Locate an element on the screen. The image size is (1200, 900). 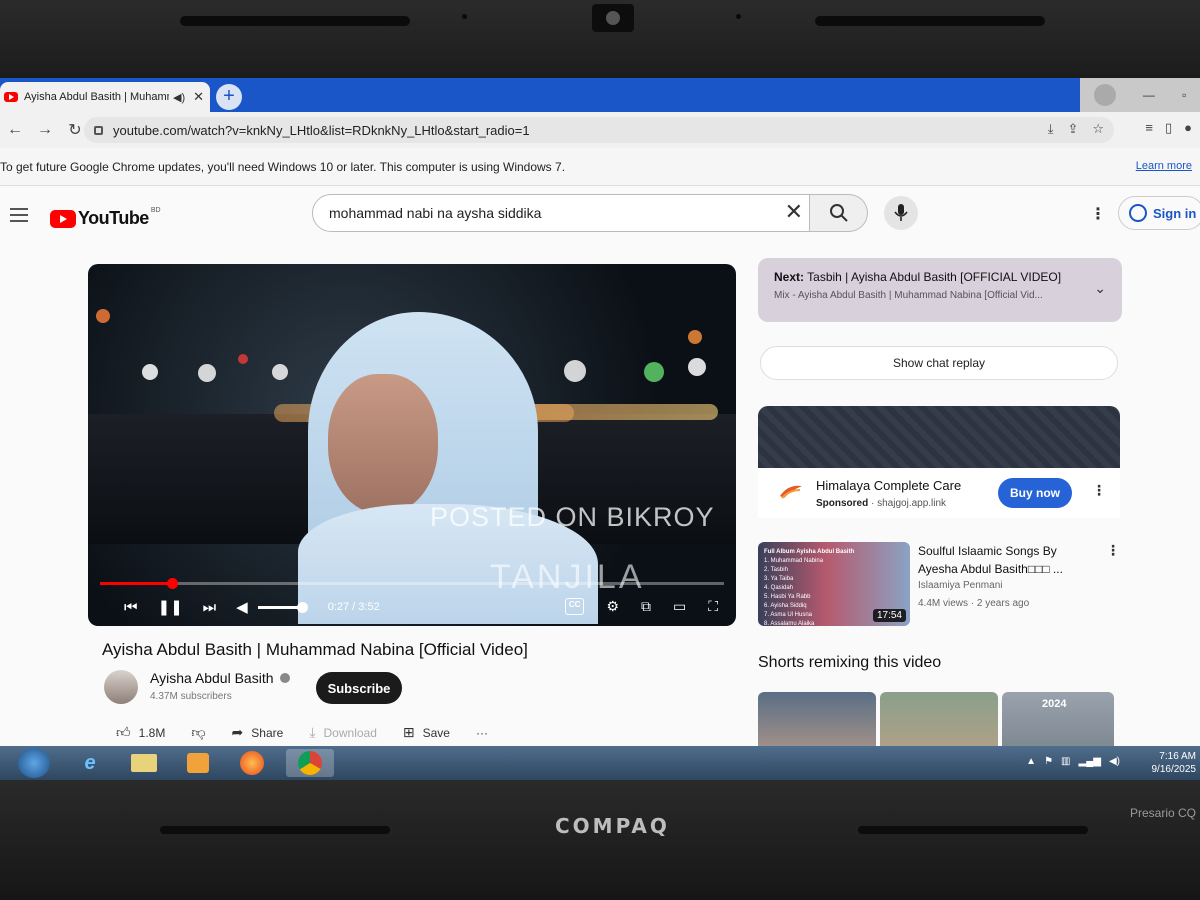
speaker-icon: ◀) is located at coordinates (179, 97).